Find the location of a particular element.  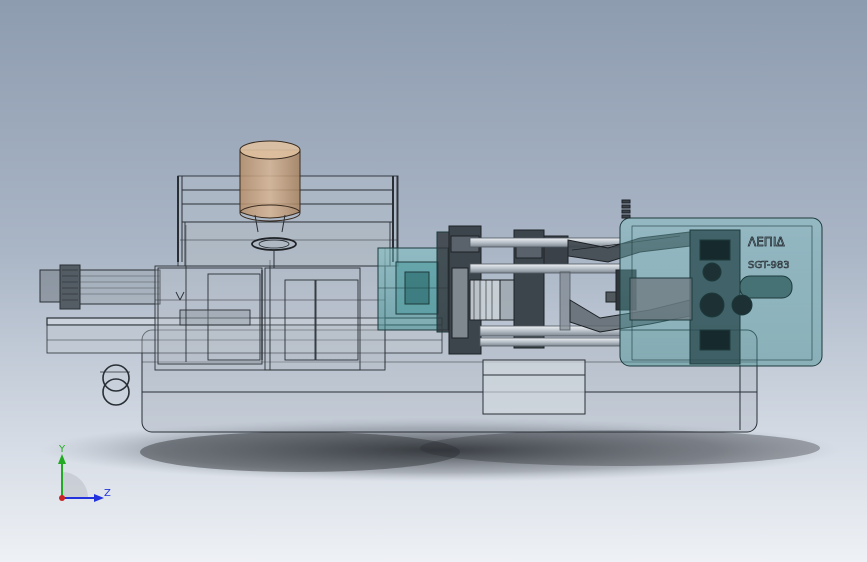

top-spring is located at coordinates (626, 209).